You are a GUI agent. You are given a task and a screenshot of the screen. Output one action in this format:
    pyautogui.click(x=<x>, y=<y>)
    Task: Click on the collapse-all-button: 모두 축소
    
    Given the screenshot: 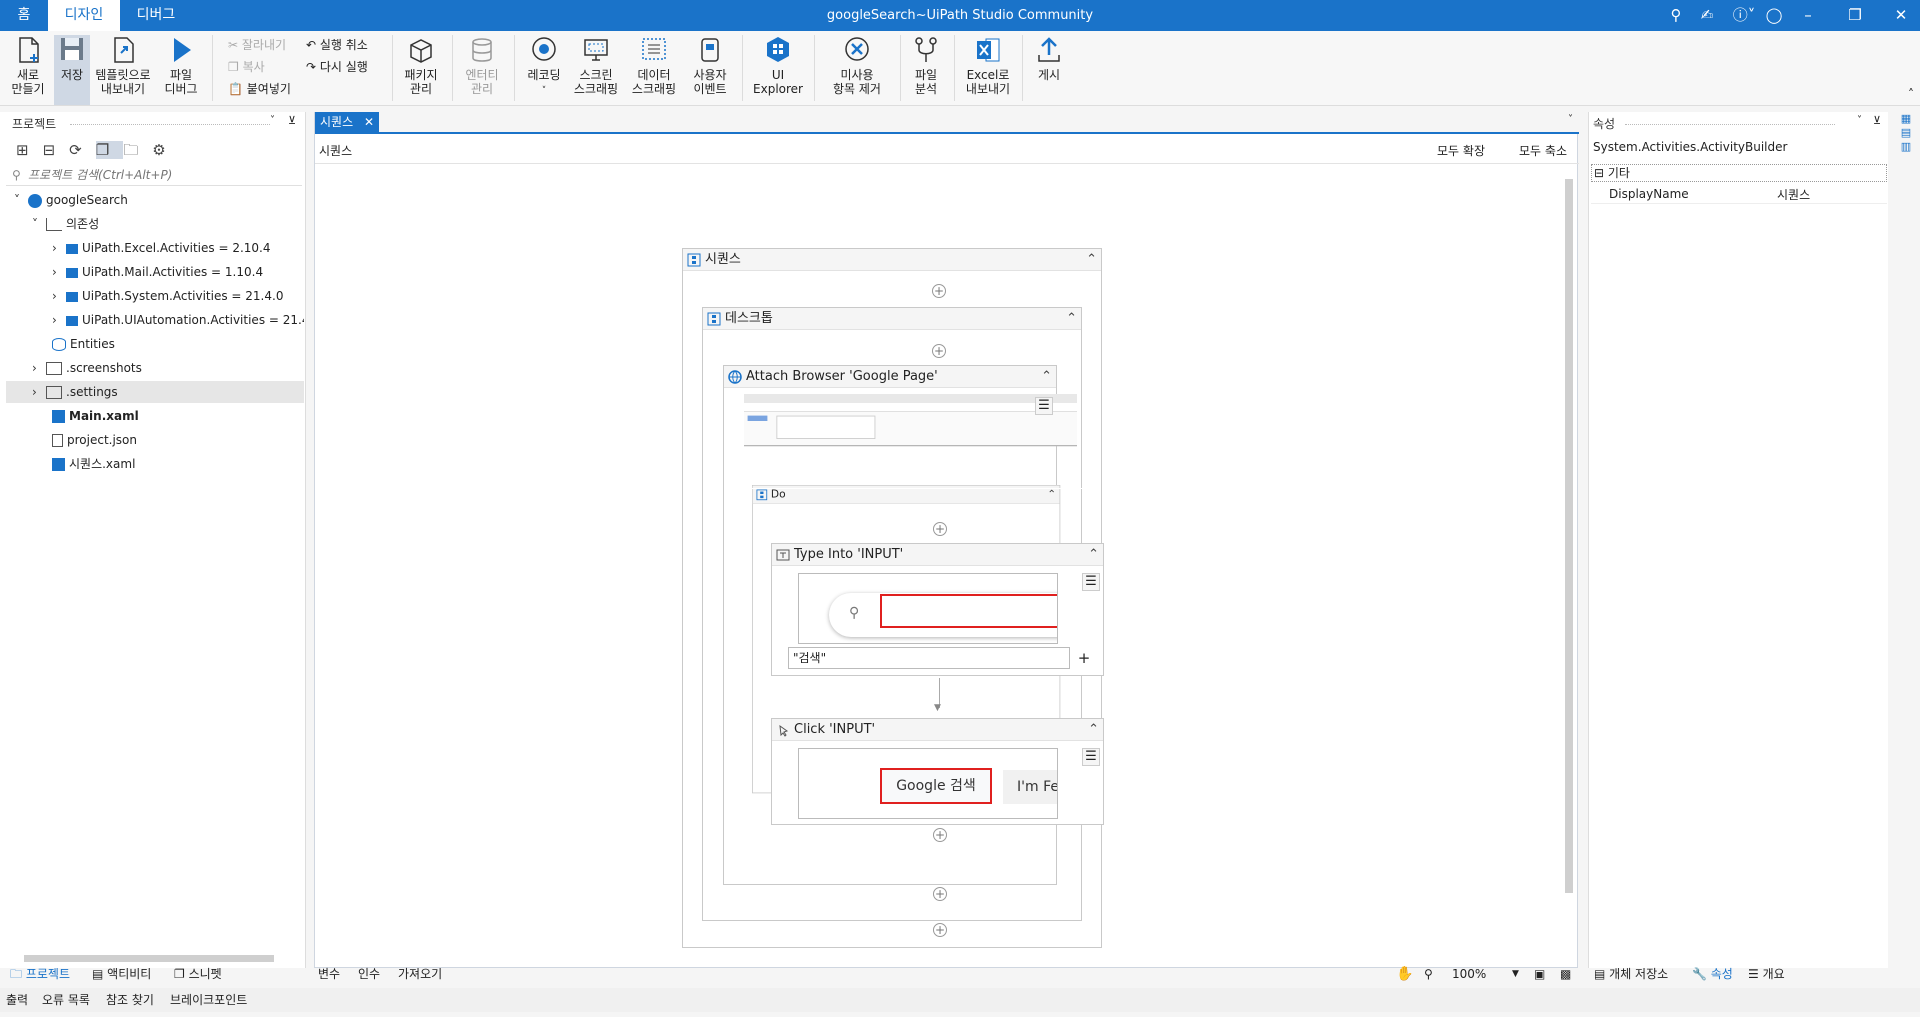 What is the action you would take?
    pyautogui.click(x=1543, y=150)
    